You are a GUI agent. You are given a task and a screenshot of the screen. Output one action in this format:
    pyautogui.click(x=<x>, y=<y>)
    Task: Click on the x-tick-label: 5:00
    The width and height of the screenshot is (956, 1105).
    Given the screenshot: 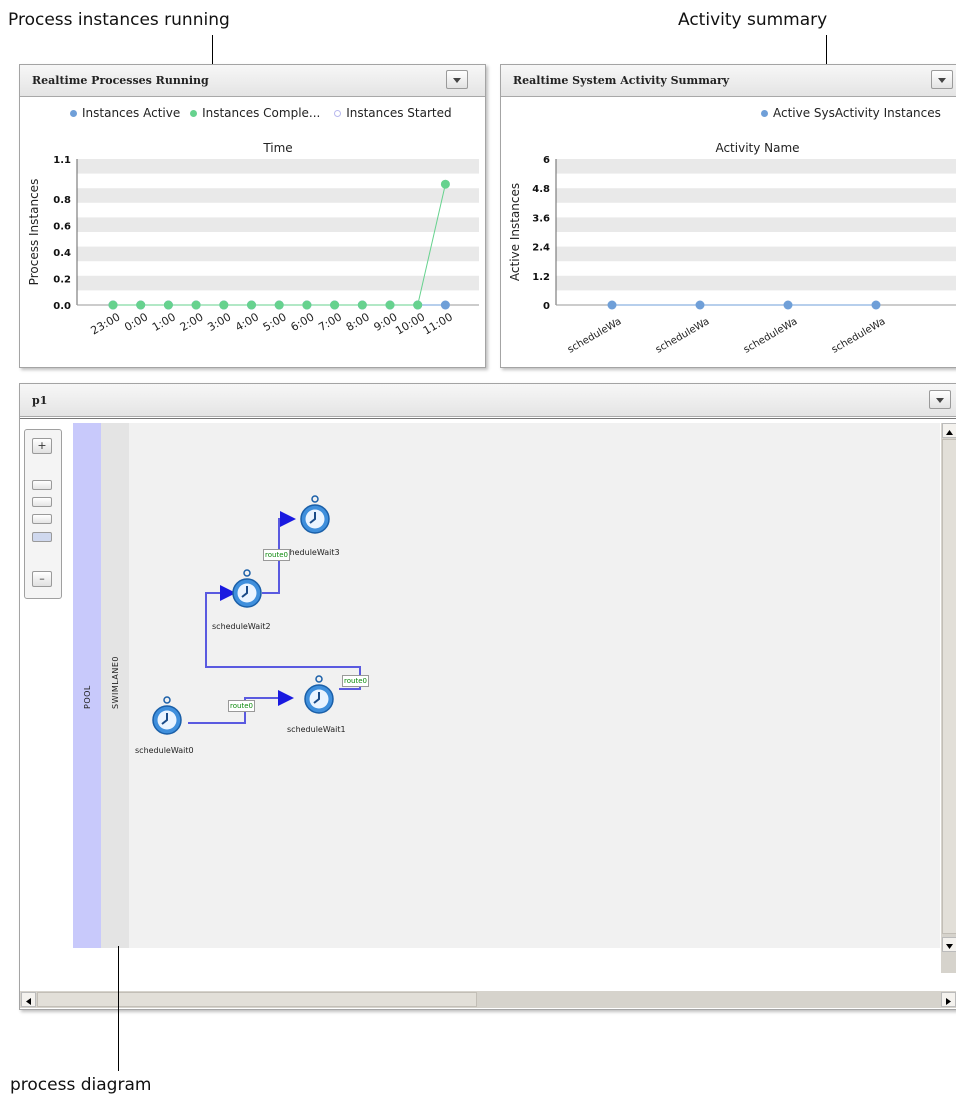 What is the action you would take?
    pyautogui.click(x=275, y=322)
    